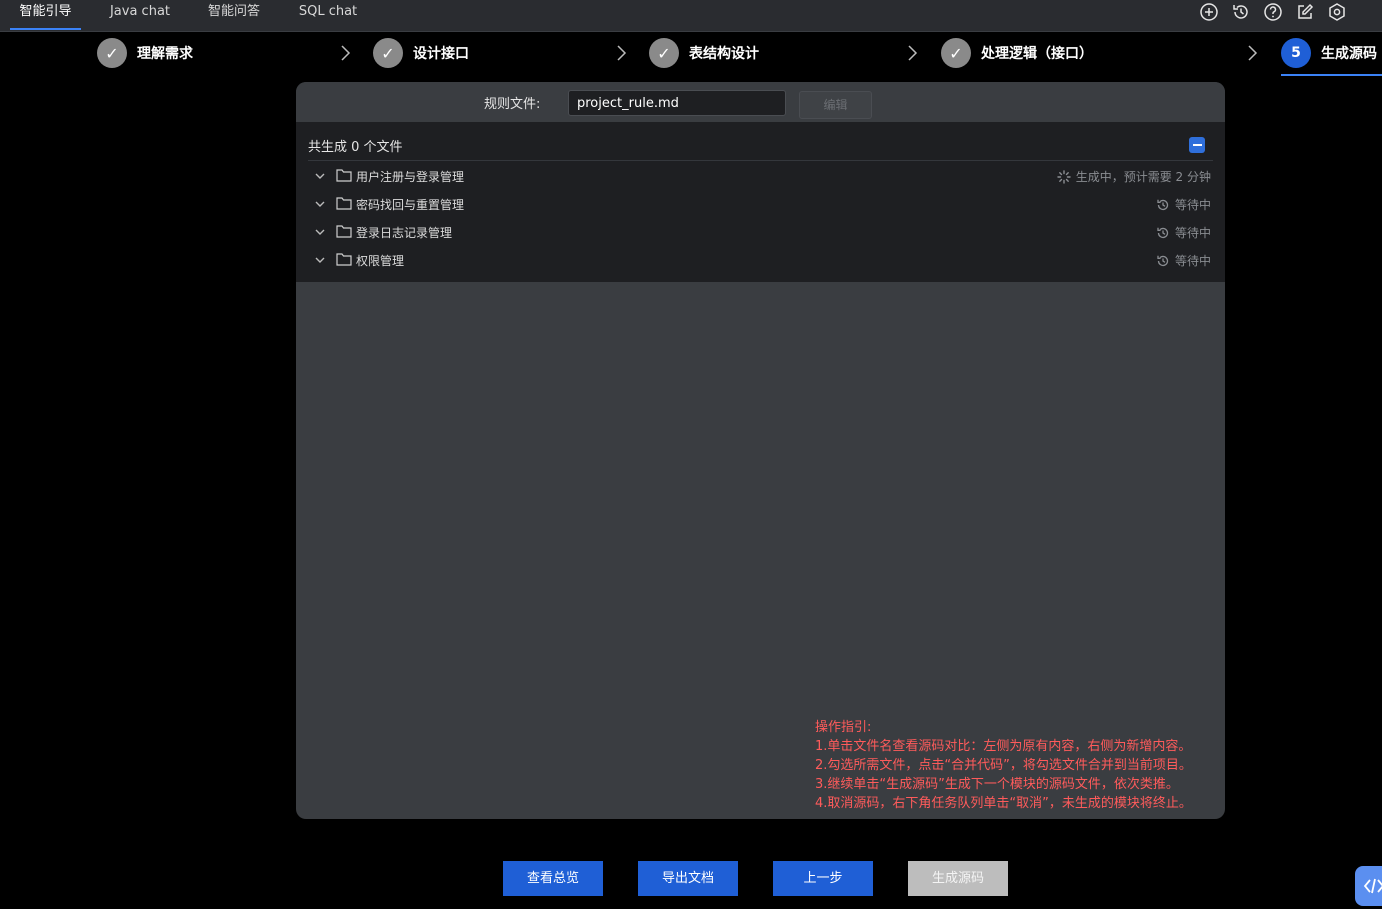 The image size is (1382, 909). What do you see at coordinates (355, 147) in the screenshot?
I see `file-count-summary: 共生成 0 个文件` at bounding box center [355, 147].